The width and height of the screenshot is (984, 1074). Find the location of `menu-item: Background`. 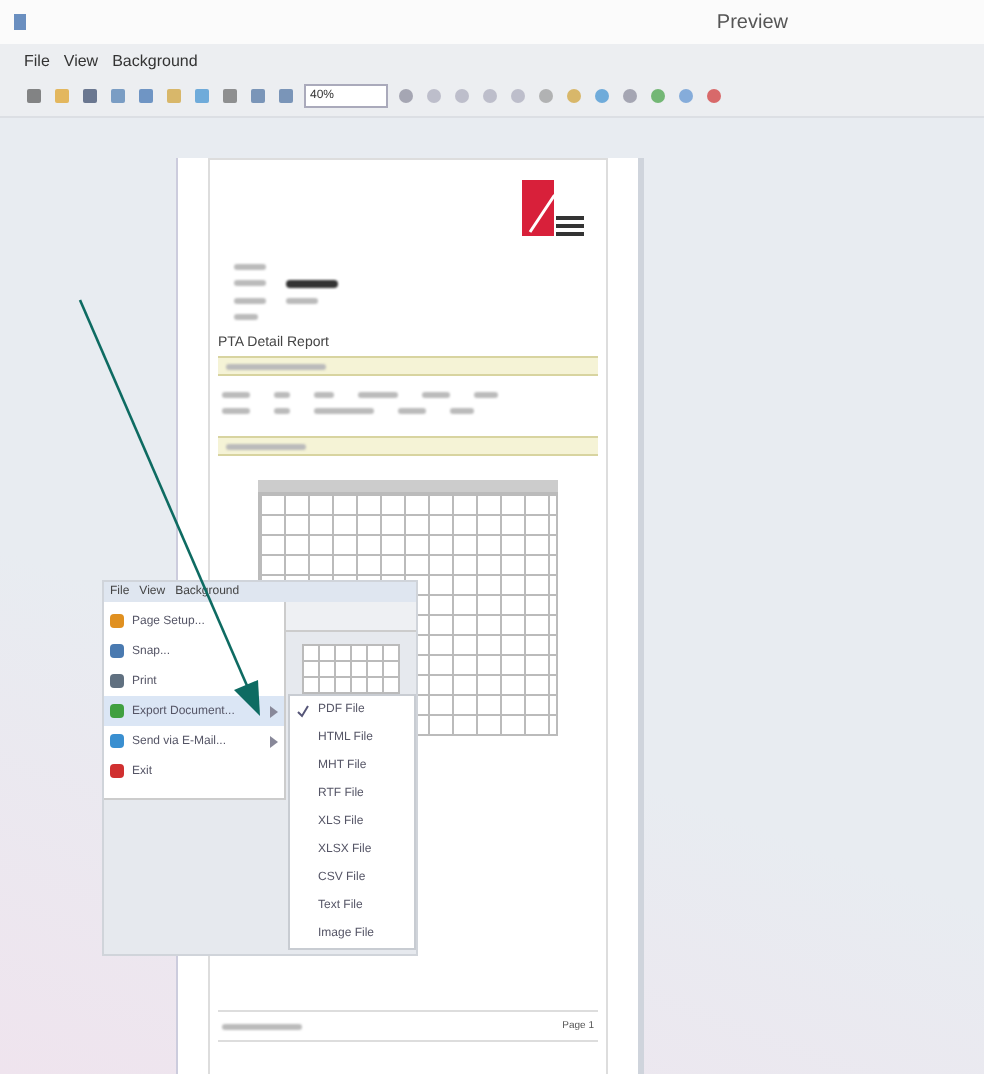

menu-item: Background is located at coordinates (155, 60).